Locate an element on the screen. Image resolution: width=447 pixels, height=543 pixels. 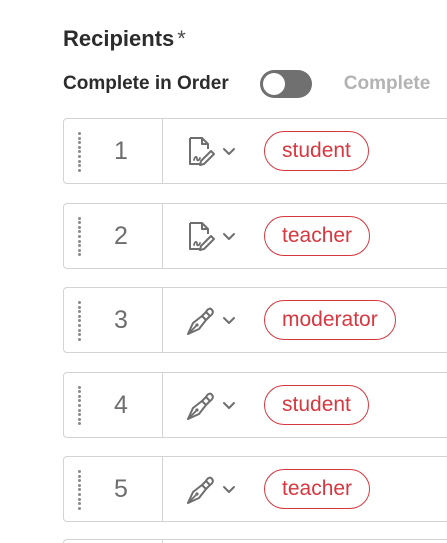
recipient-row-4: 4 student is located at coordinates (255, 404).